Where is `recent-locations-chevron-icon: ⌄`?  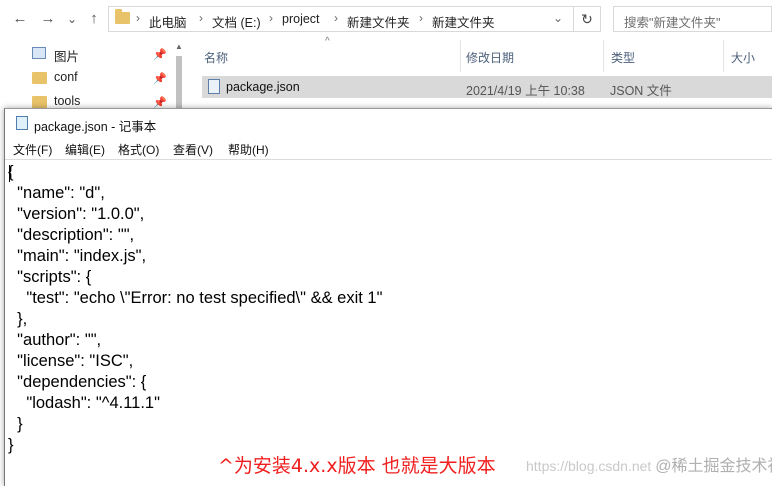
recent-locations-chevron-icon: ⌄ is located at coordinates (72, 19).